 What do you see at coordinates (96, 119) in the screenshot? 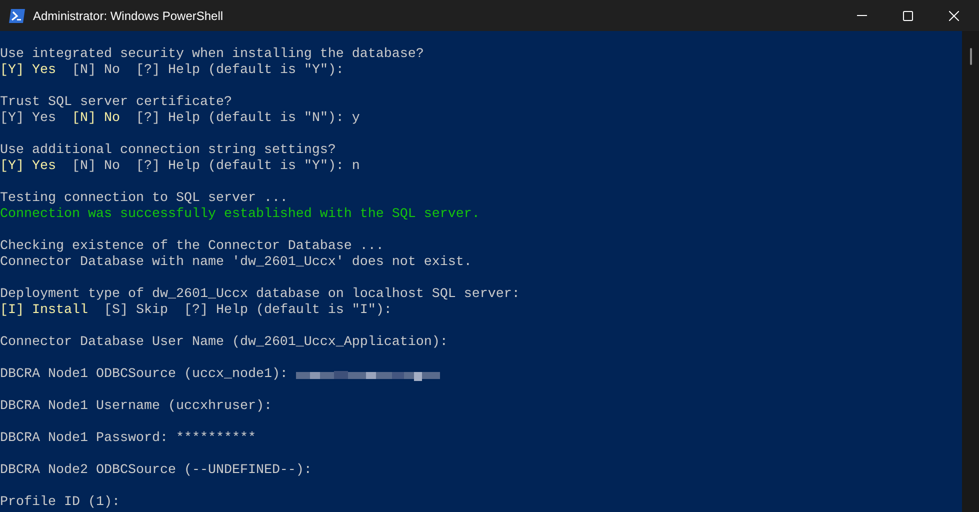
I see `console-text: [N] No` at bounding box center [96, 119].